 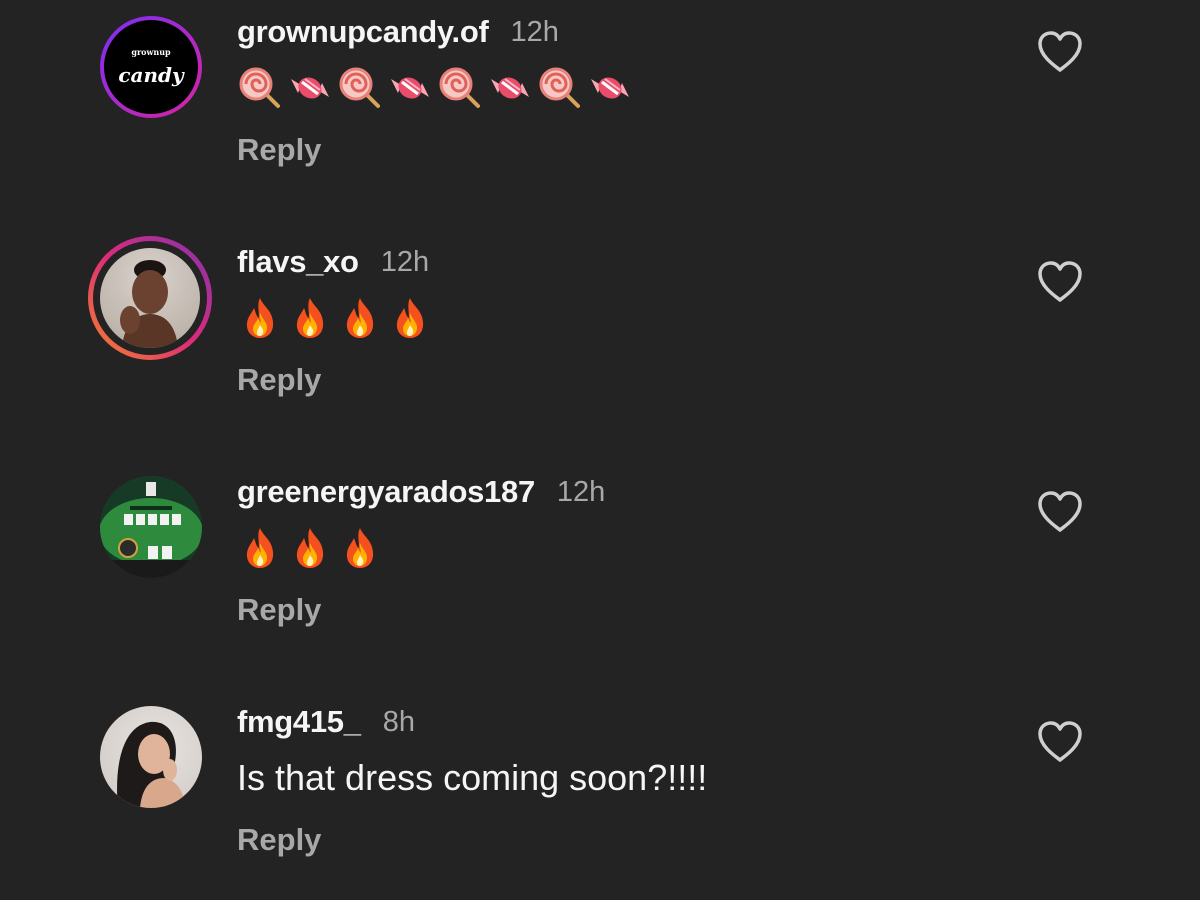 I want to click on avatar: grownup candy, so click(x=151, y=67).